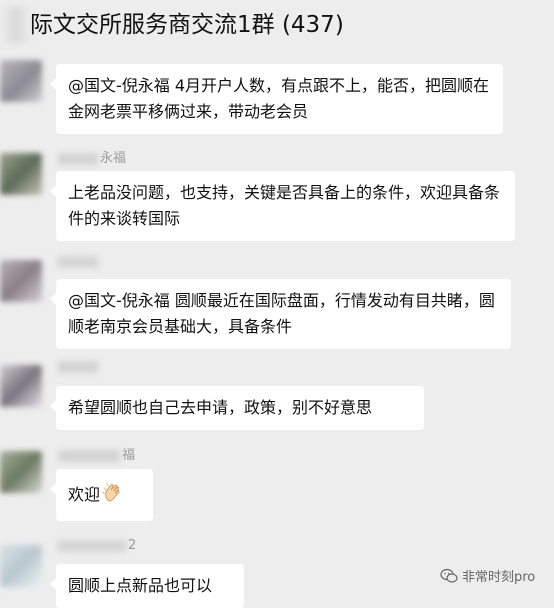  What do you see at coordinates (449, 575) in the screenshot?
I see `wechat-icon` at bounding box center [449, 575].